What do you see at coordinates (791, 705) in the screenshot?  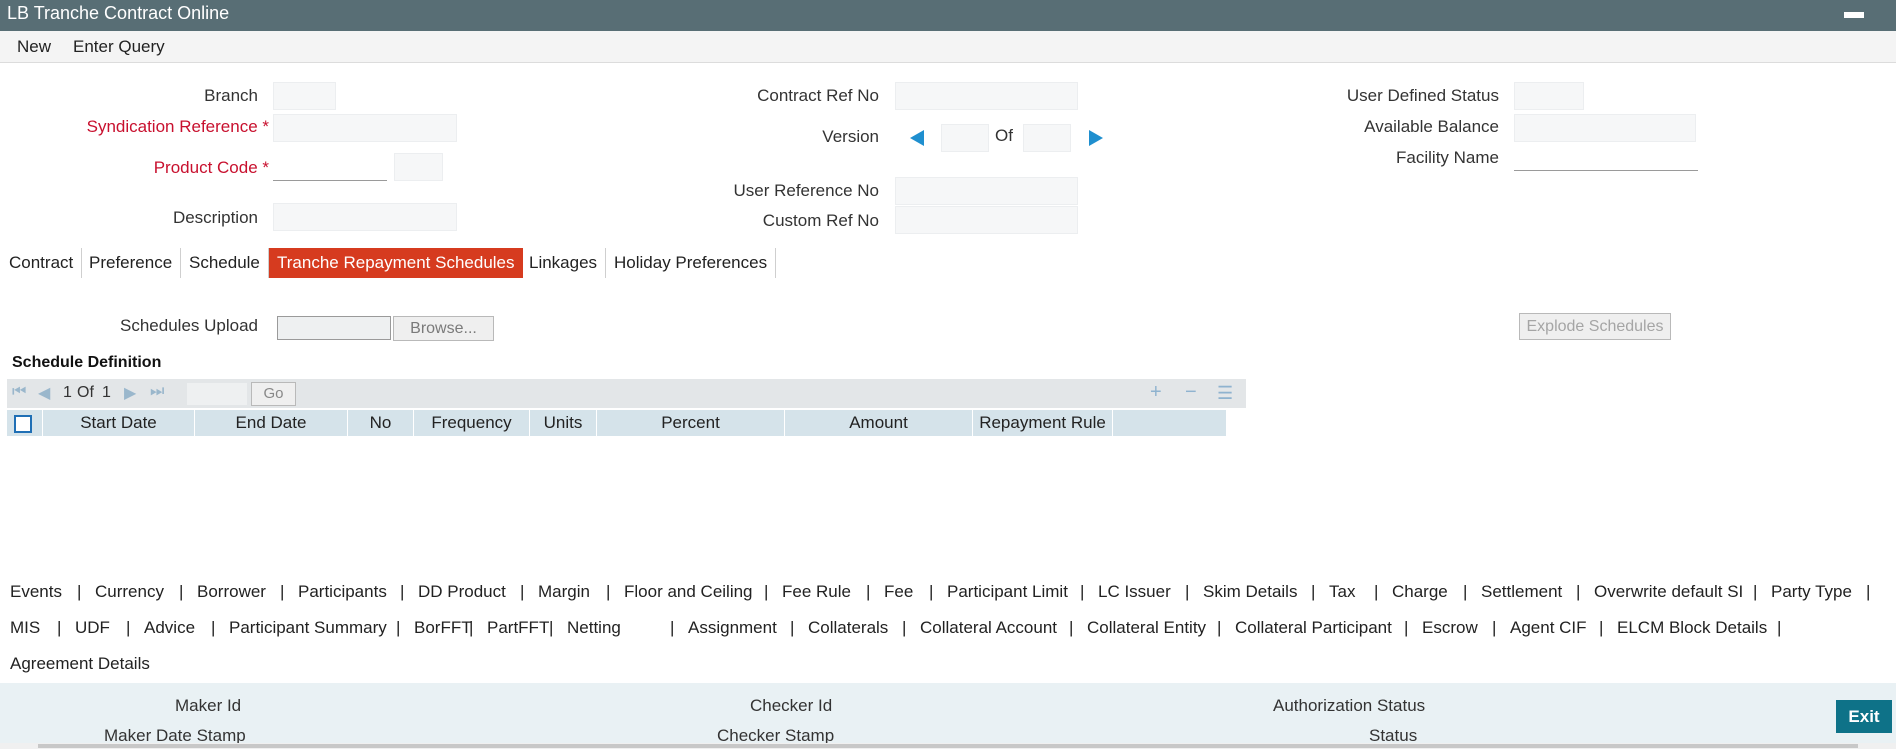 I see `checker-id-label: Checker Id` at bounding box center [791, 705].